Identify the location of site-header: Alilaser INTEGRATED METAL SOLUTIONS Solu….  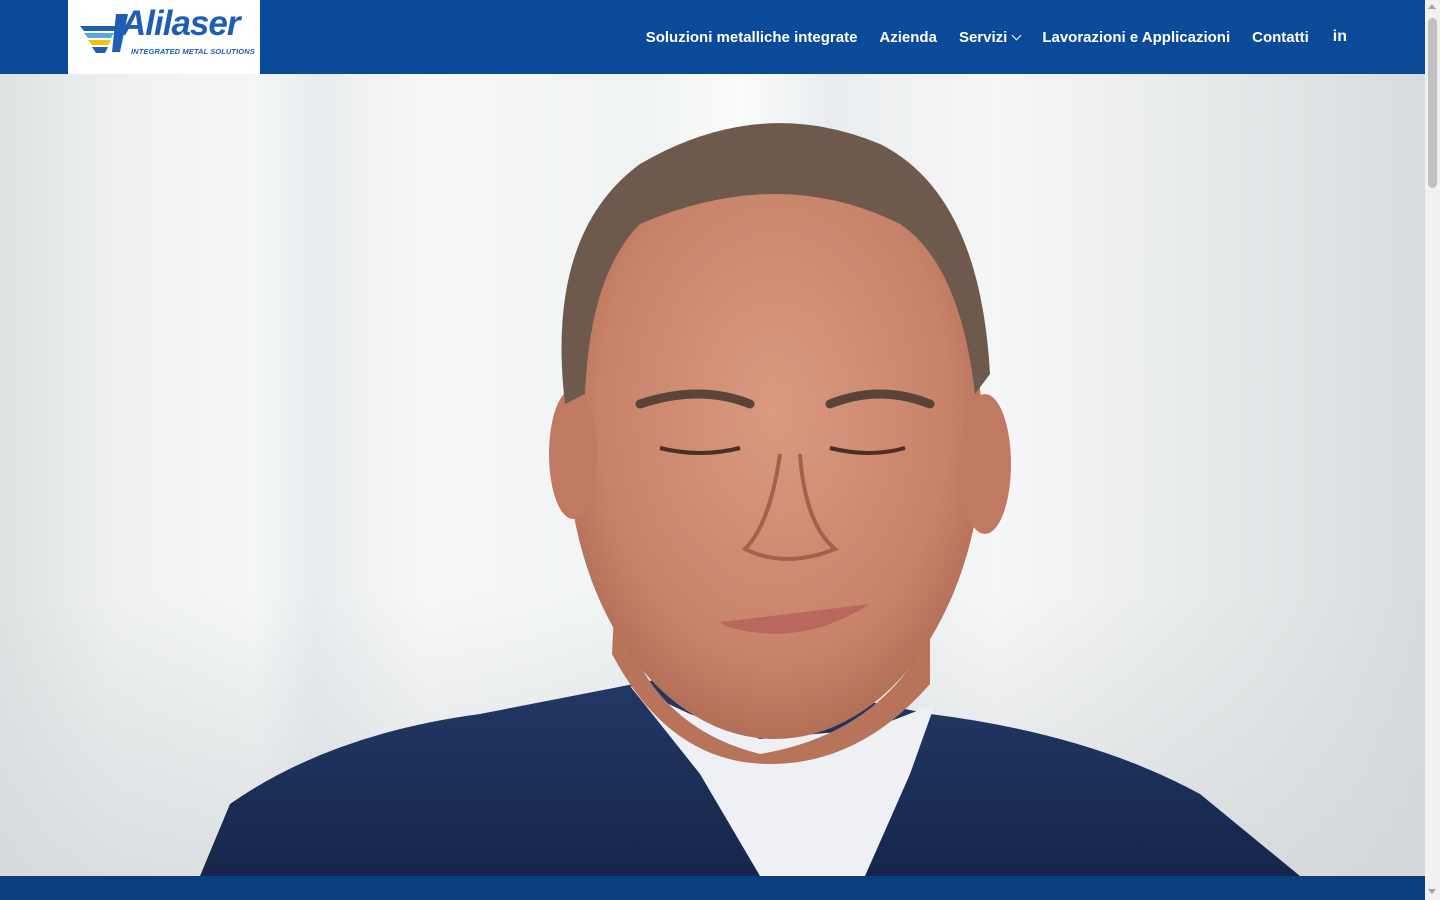
(712, 37).